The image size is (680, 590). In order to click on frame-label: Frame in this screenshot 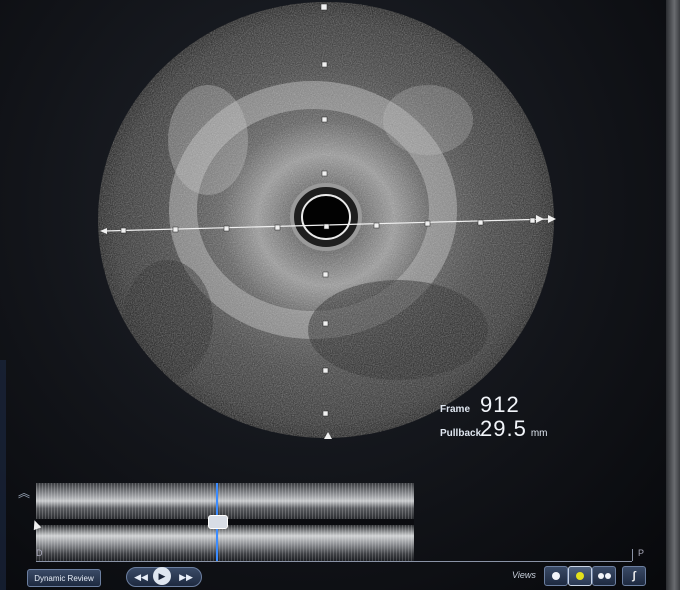, I will do `click(455, 409)`.